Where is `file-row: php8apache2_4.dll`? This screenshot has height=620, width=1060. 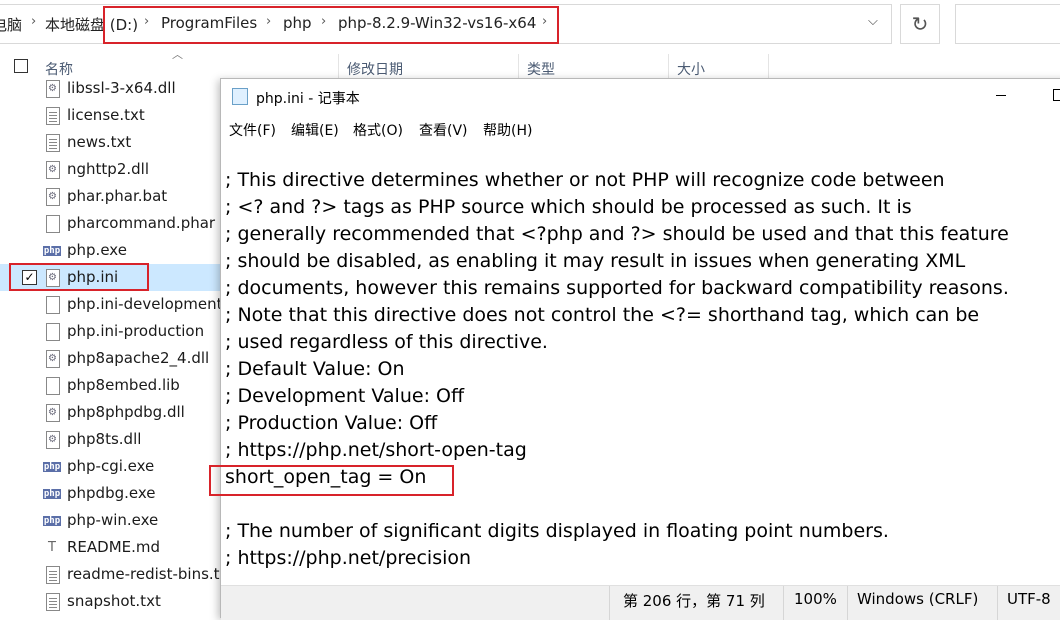
file-row: php8apache2_4.dll is located at coordinates (115, 358).